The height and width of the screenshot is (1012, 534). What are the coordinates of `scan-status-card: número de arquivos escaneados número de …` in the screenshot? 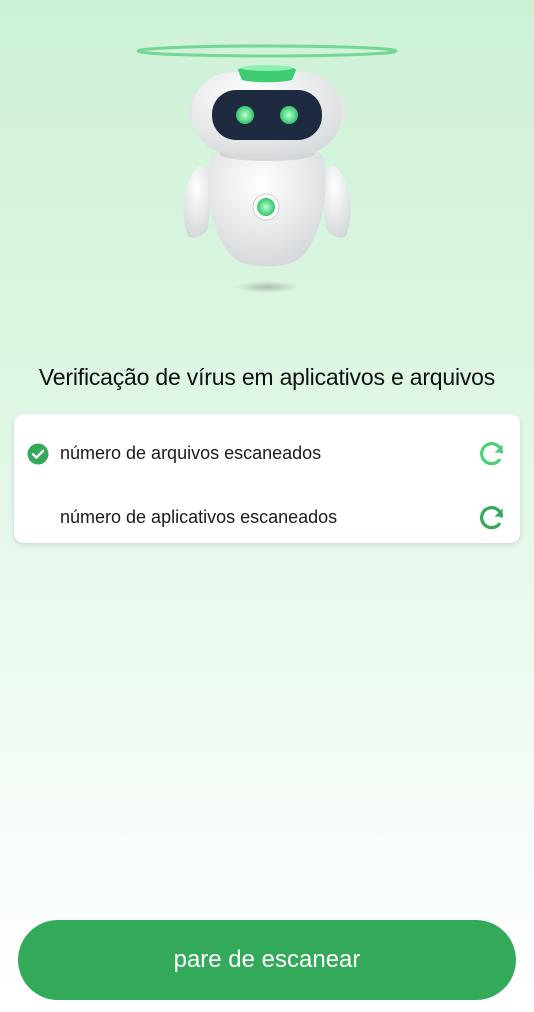 It's located at (267, 478).